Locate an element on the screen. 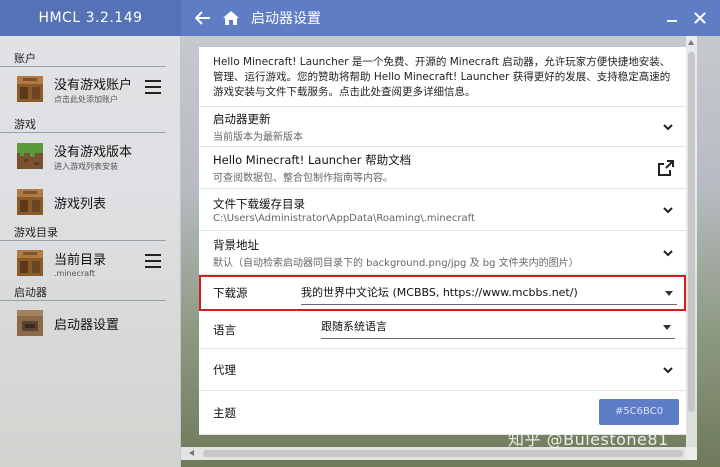 Image resolution: width=720 pixels, height=467 pixels. arrow-left-icon is located at coordinates (202, 18).